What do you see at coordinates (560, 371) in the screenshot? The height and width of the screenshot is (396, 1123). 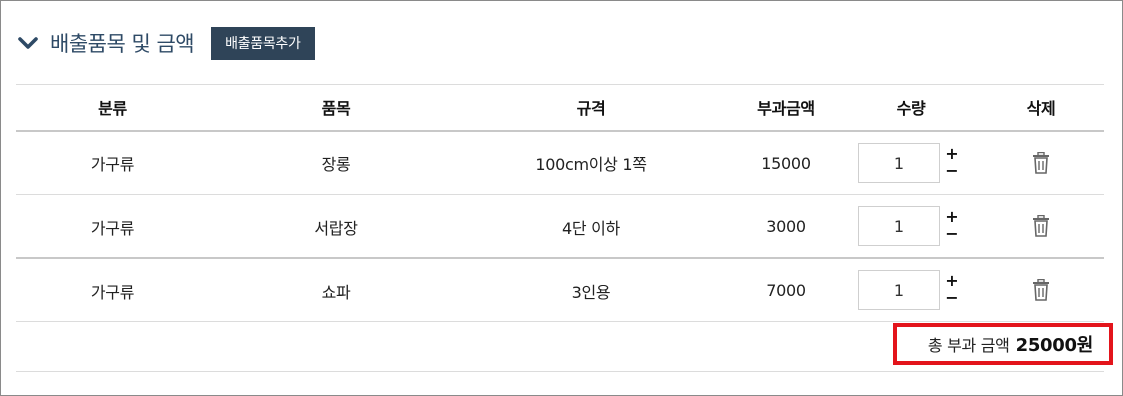 I see `table-bottom-rule` at bounding box center [560, 371].